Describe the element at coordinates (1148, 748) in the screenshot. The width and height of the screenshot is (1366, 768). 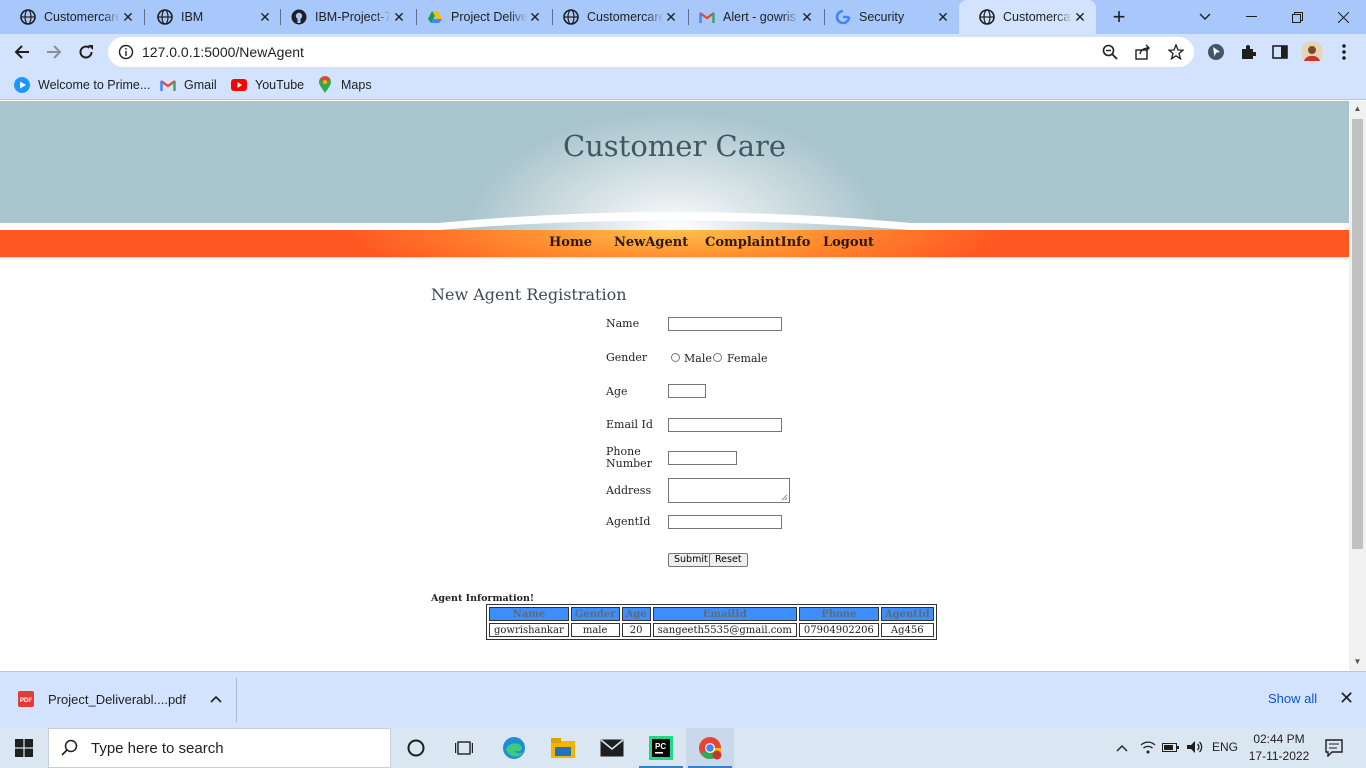
I see `network-wifi-icon` at that location.